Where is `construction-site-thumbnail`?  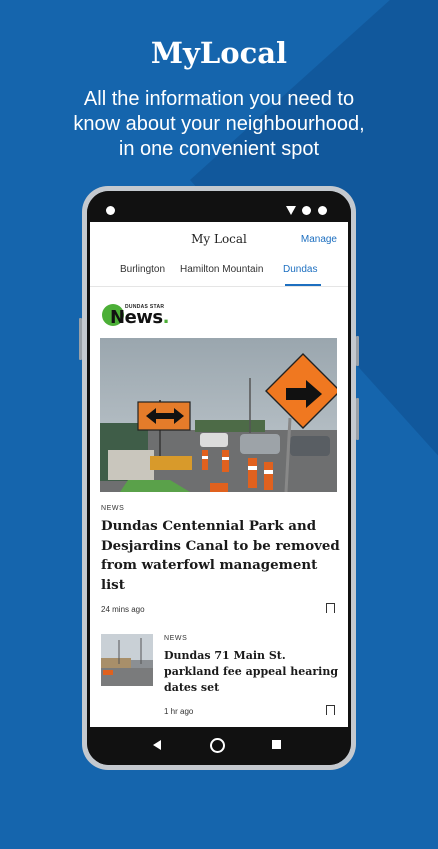 construction-site-thumbnail is located at coordinates (127, 660).